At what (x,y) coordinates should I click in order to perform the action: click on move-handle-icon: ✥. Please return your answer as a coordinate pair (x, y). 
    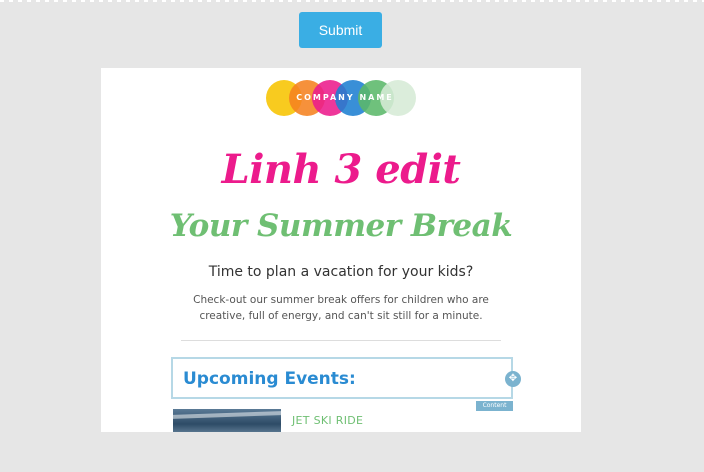
    Looking at the image, I should click on (513, 379).